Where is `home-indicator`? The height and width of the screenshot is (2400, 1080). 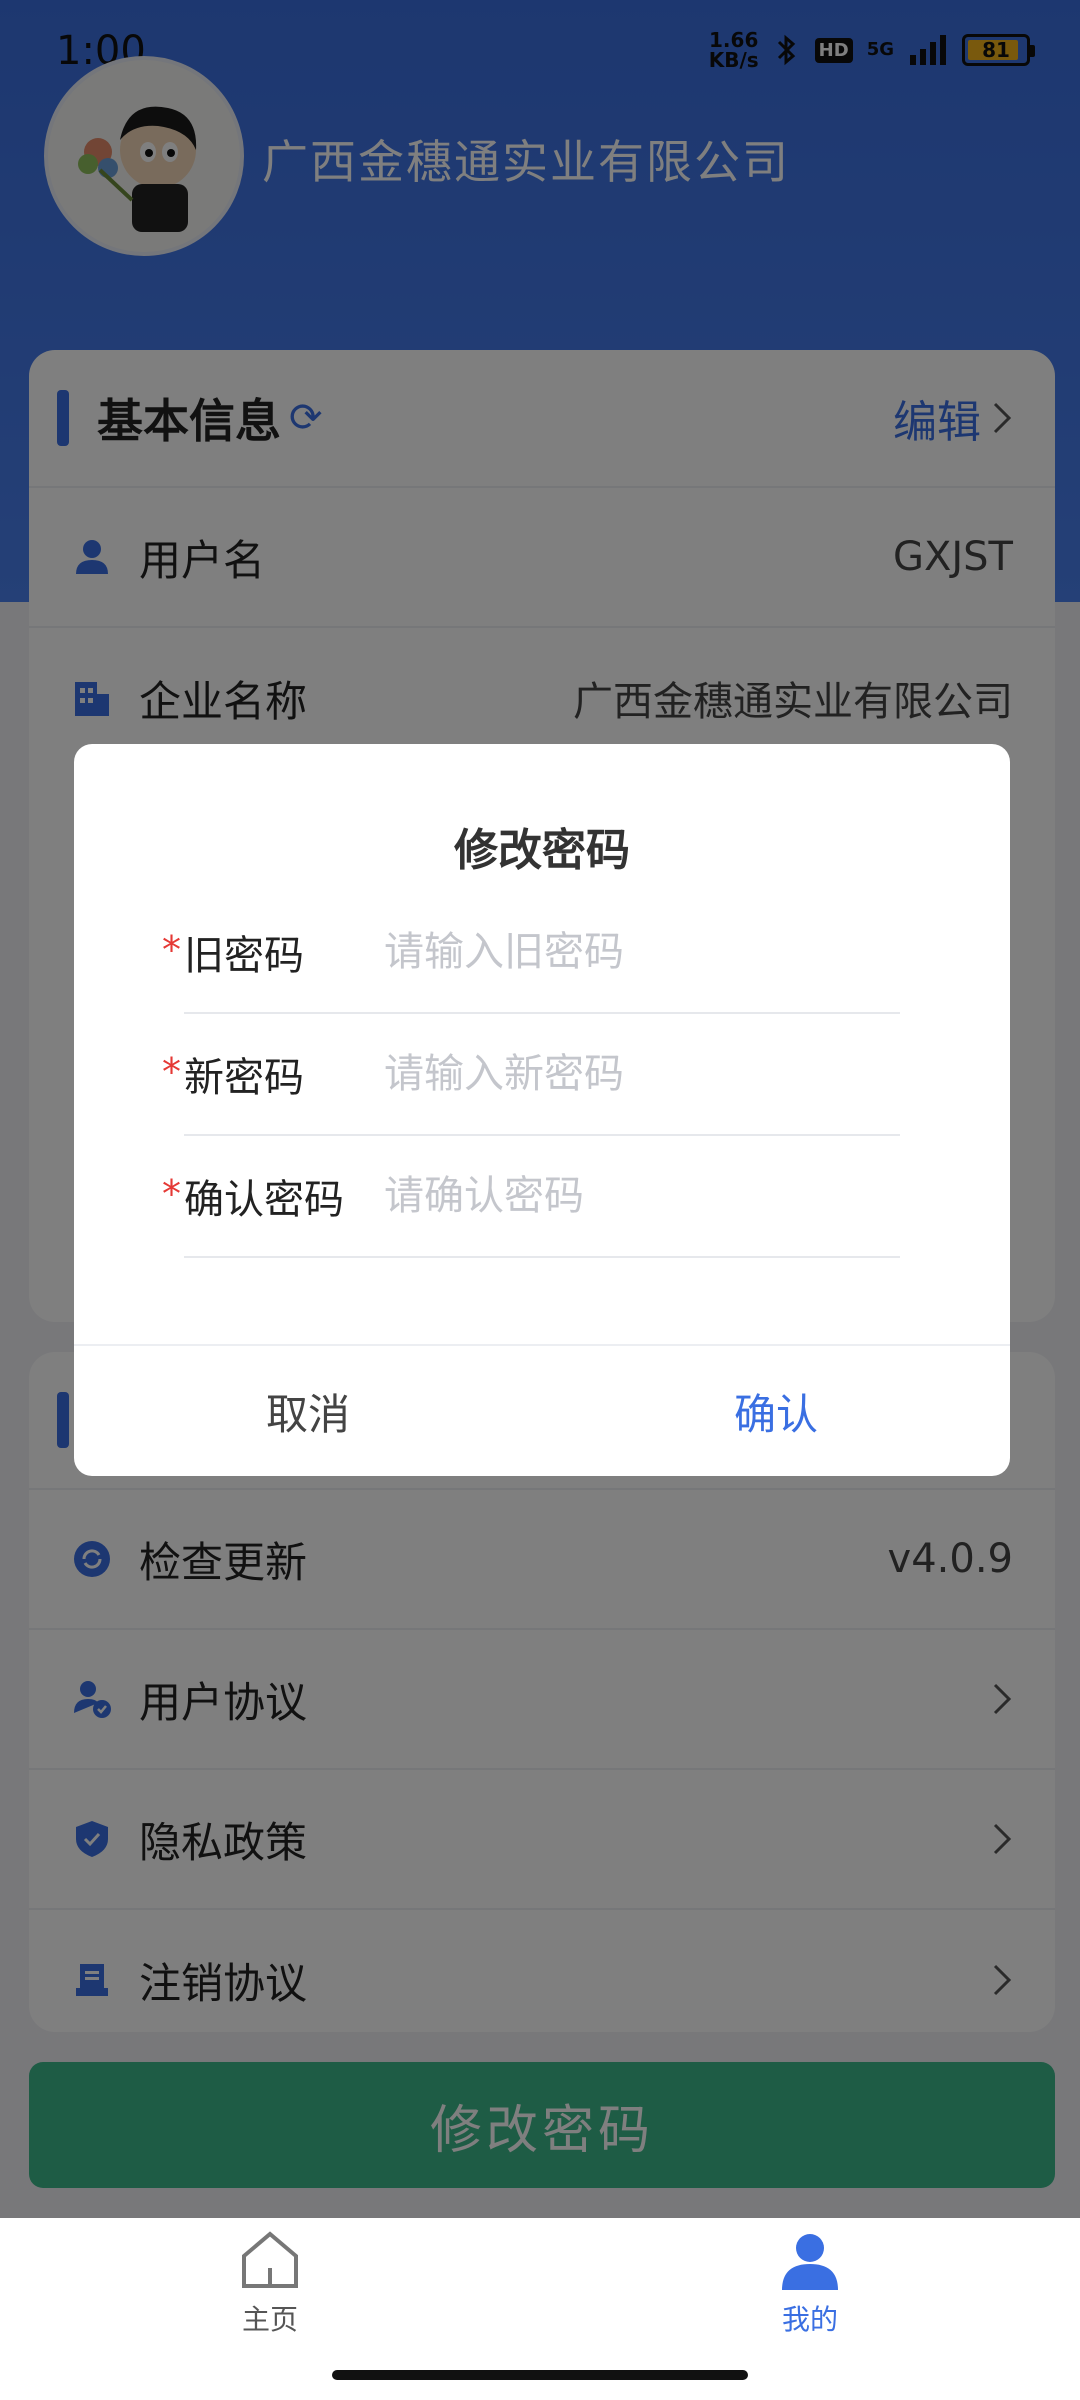
home-indicator is located at coordinates (540, 2375).